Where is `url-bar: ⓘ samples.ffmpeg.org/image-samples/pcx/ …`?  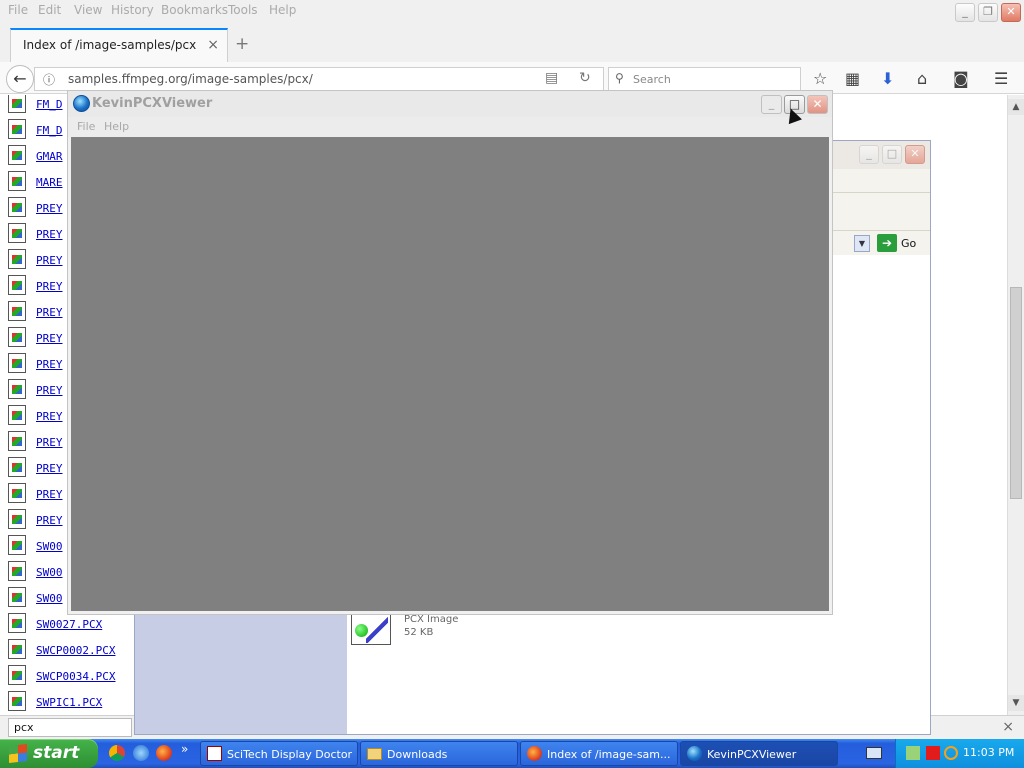
url-bar: ⓘ samples.ffmpeg.org/image-samples/pcx/ … is located at coordinates (319, 79).